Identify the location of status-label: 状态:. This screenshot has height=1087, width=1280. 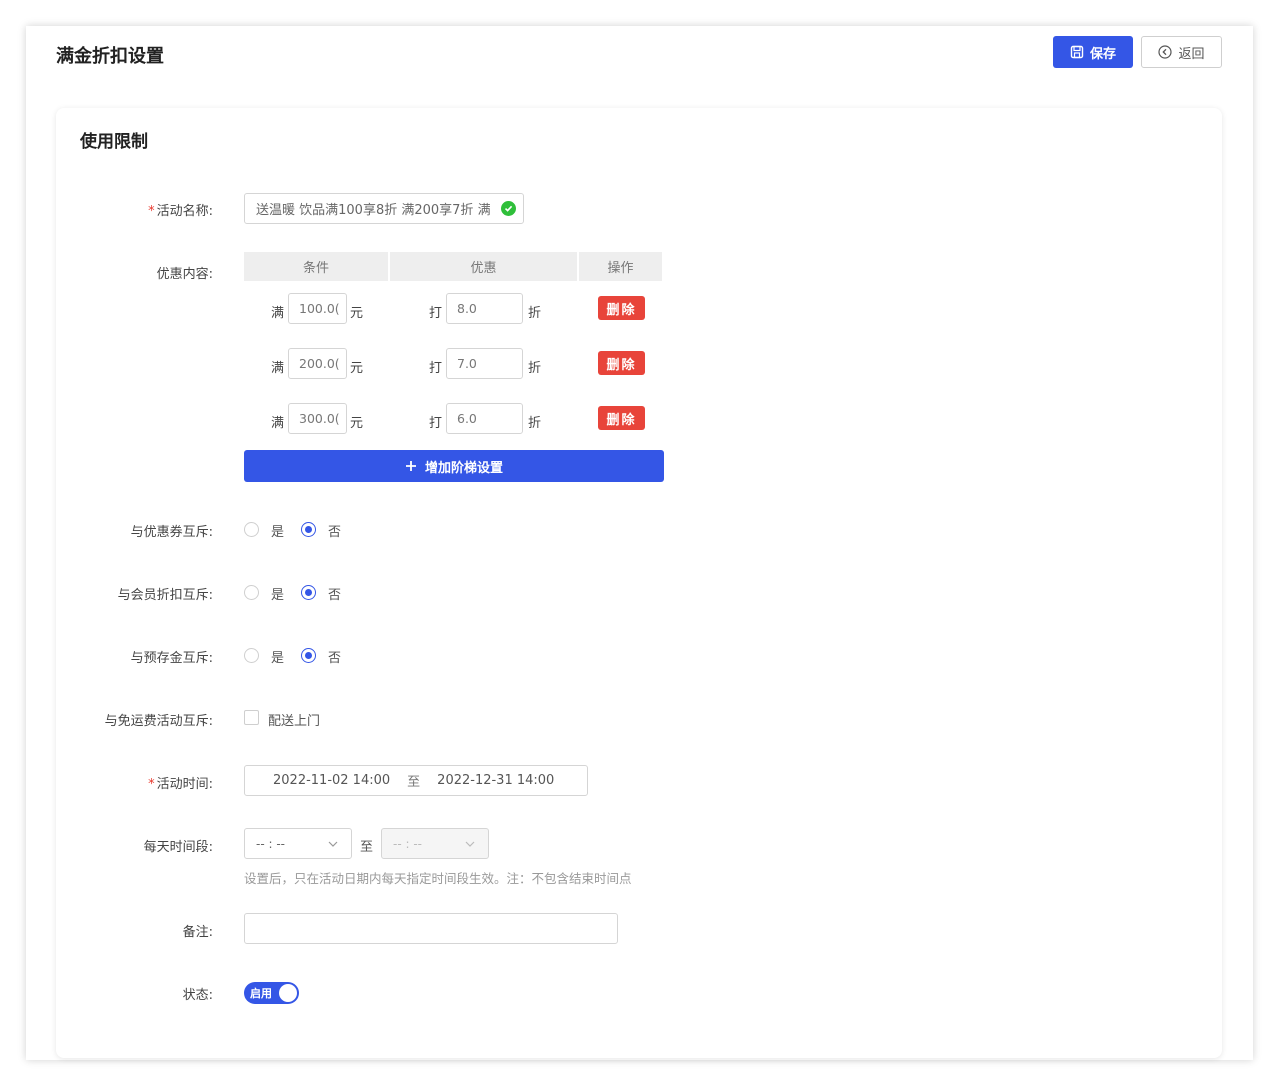
(197, 995).